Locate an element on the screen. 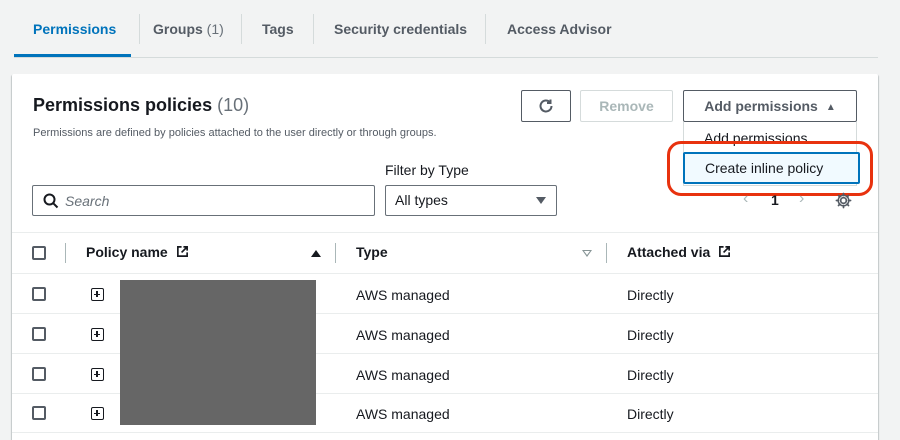 Image resolution: width=900 pixels, height=440 pixels. column-header-label: Policy name is located at coordinates (127, 252).